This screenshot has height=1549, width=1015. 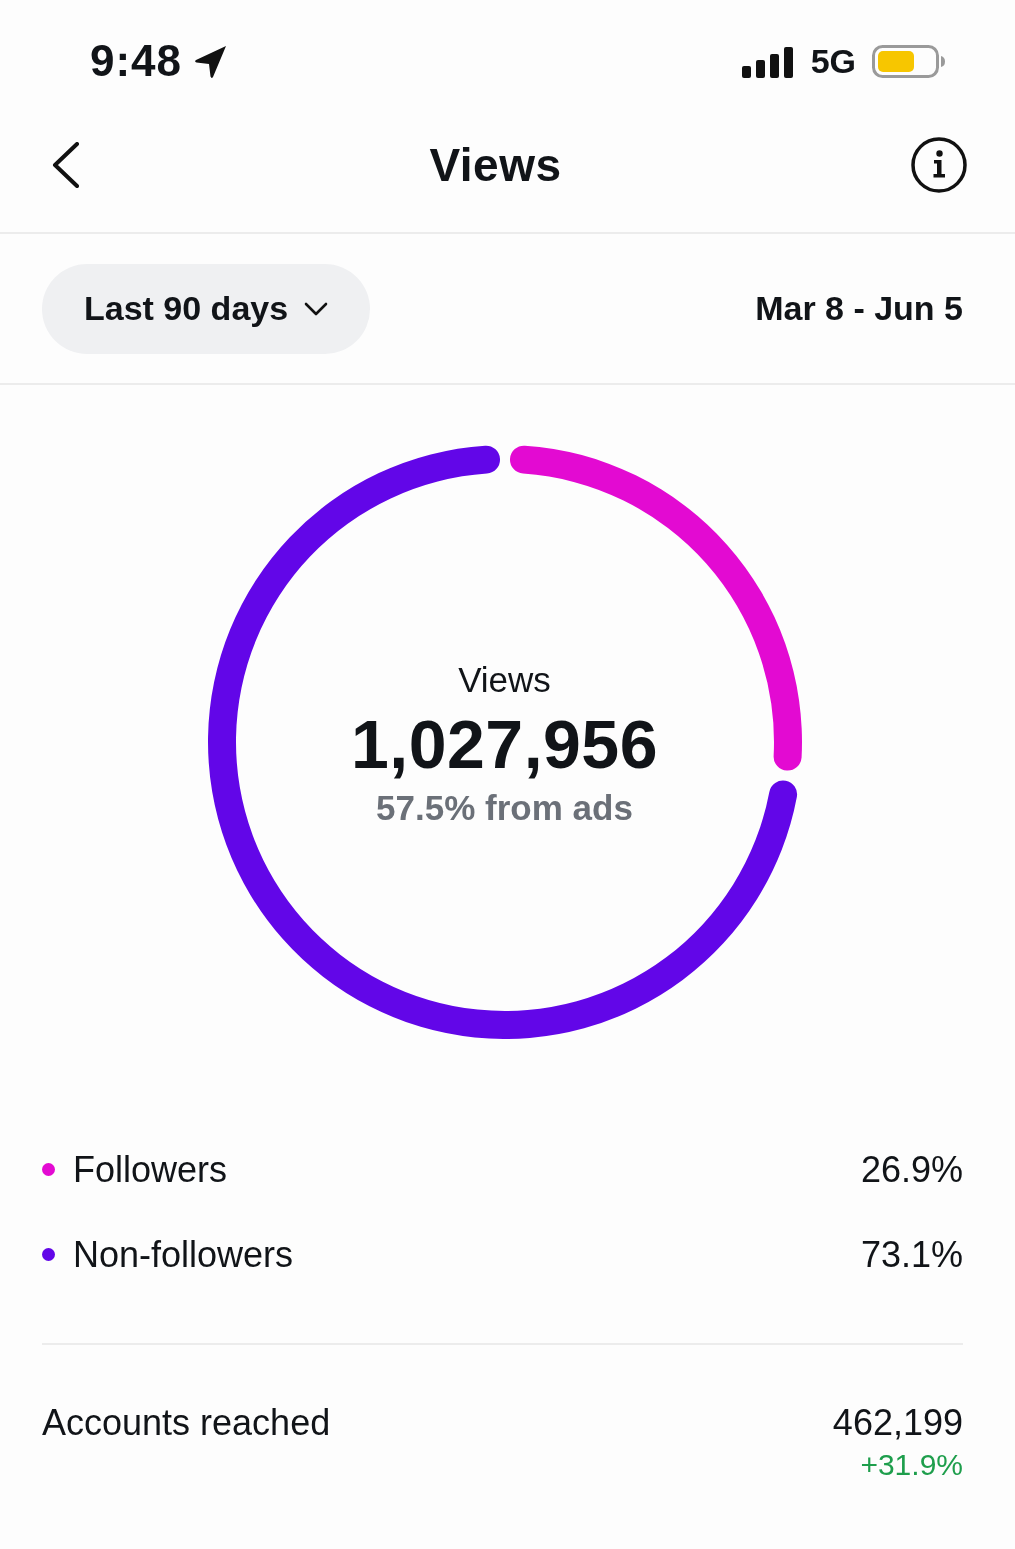 What do you see at coordinates (908, 61) in the screenshot?
I see `battery-icon` at bounding box center [908, 61].